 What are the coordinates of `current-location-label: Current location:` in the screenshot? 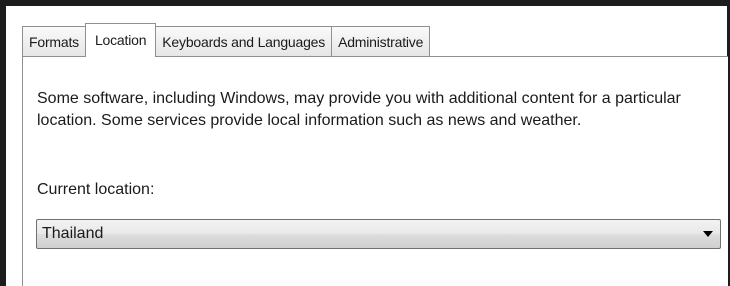 It's located at (96, 189).